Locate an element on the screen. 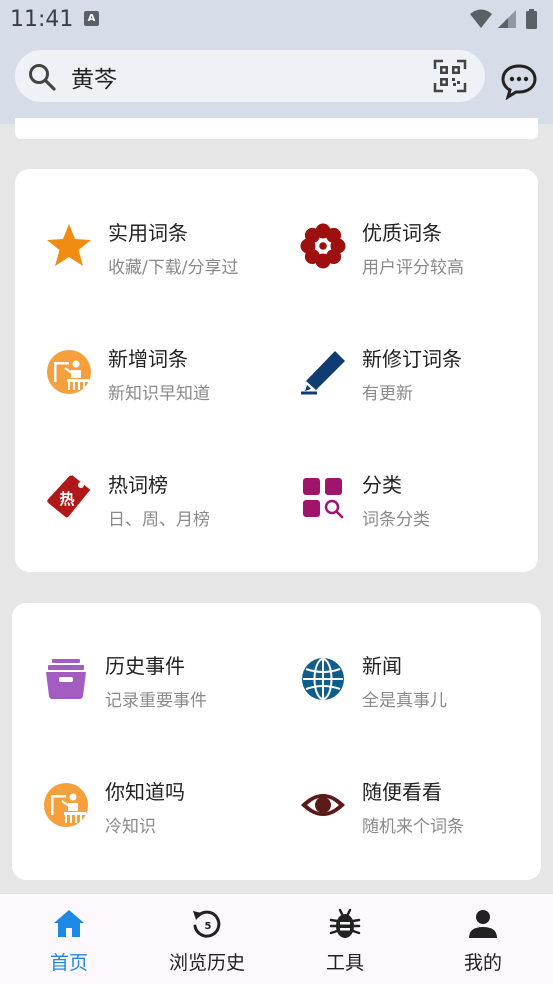 The image size is (553, 984). item-history-events: 历史事件 记录重要事件 is located at coordinates (157, 684).